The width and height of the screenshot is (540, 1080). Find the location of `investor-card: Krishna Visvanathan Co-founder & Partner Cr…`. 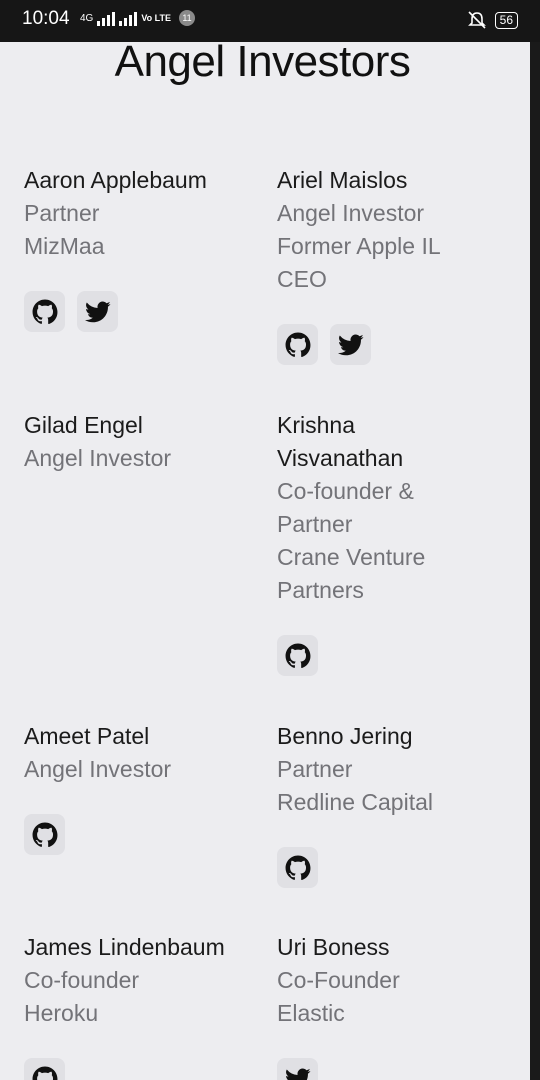

investor-card: Krishna Visvanathan Co-founder & Partner Cr… is located at coordinates (395, 564).